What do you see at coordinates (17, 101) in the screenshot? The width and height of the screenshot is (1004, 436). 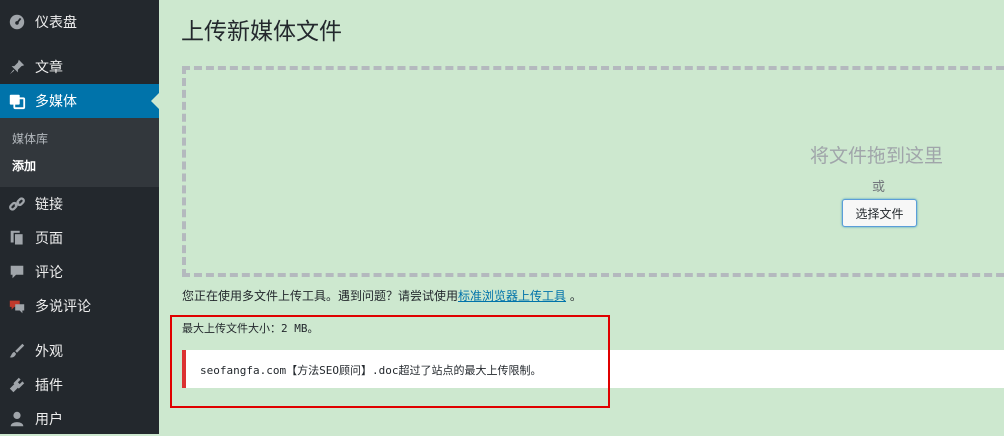 I see `media-icon` at bounding box center [17, 101].